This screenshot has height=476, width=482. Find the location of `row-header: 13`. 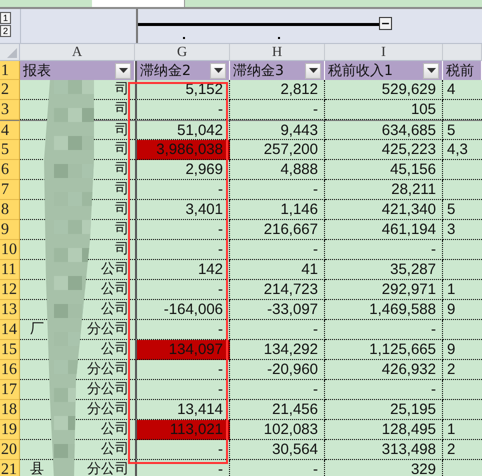

row-header: 13 is located at coordinates (10, 310).